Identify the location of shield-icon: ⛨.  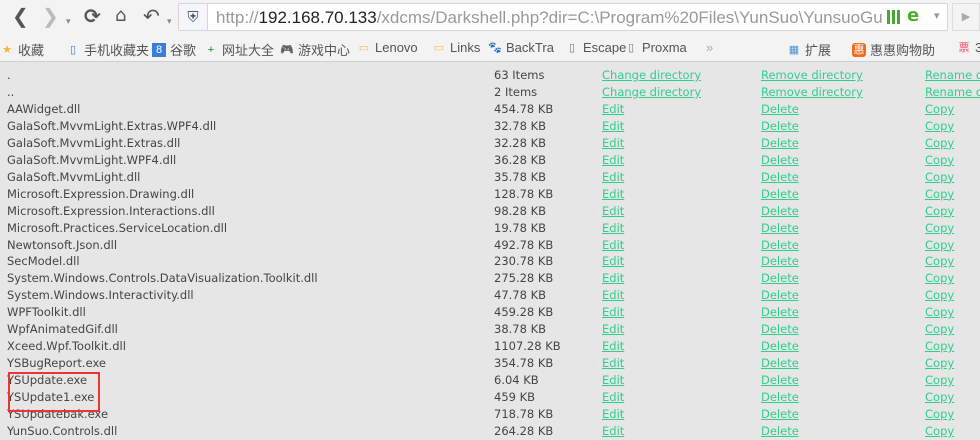
(193, 17).